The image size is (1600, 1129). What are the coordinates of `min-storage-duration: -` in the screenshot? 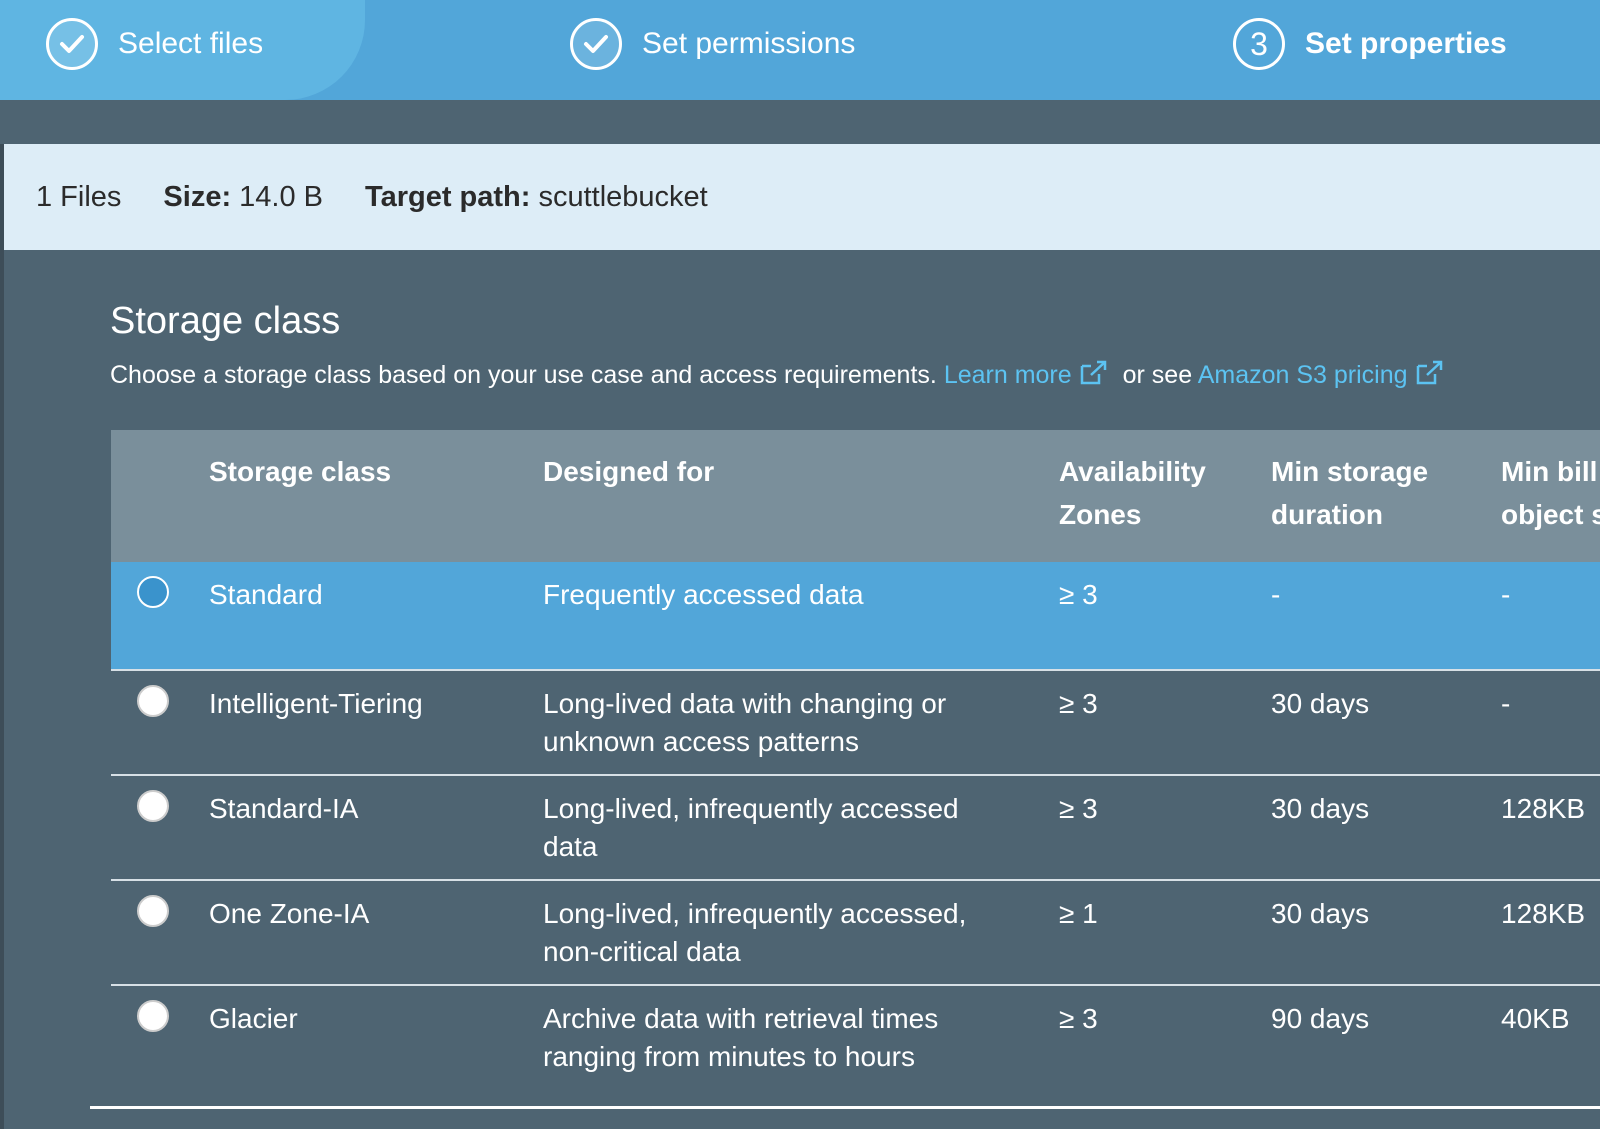 It's located at (1276, 594).